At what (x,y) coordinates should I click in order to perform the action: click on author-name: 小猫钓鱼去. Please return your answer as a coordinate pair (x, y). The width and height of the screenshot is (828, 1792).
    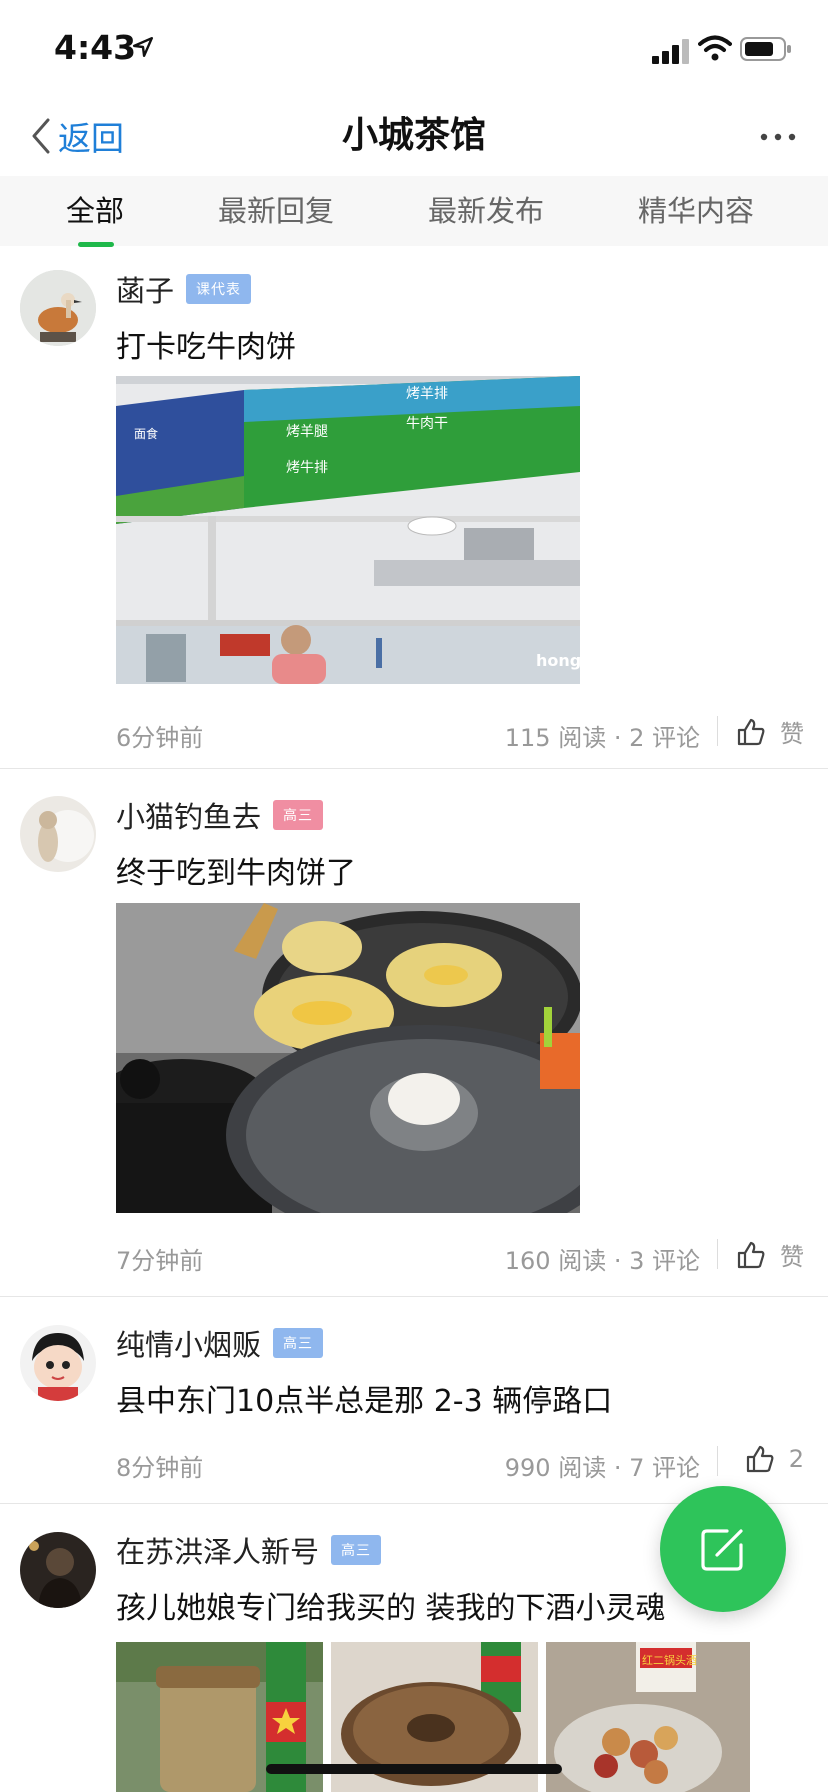
    Looking at the image, I should click on (188, 815).